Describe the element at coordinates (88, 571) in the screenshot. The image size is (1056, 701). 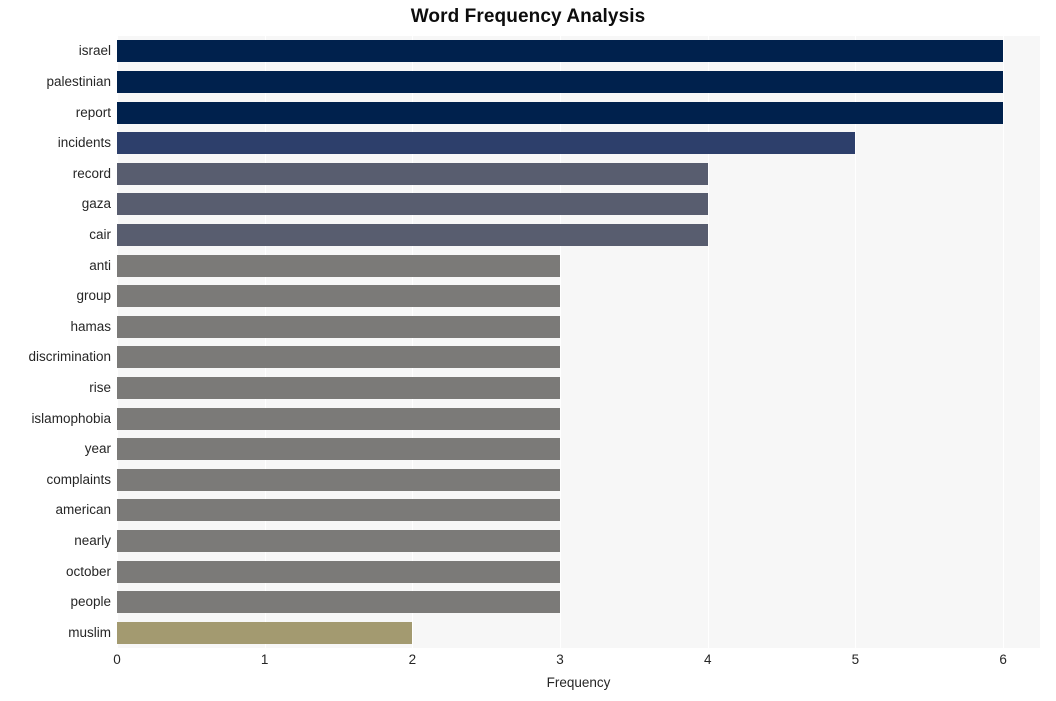
I see `y-tick-label-october: october` at that location.